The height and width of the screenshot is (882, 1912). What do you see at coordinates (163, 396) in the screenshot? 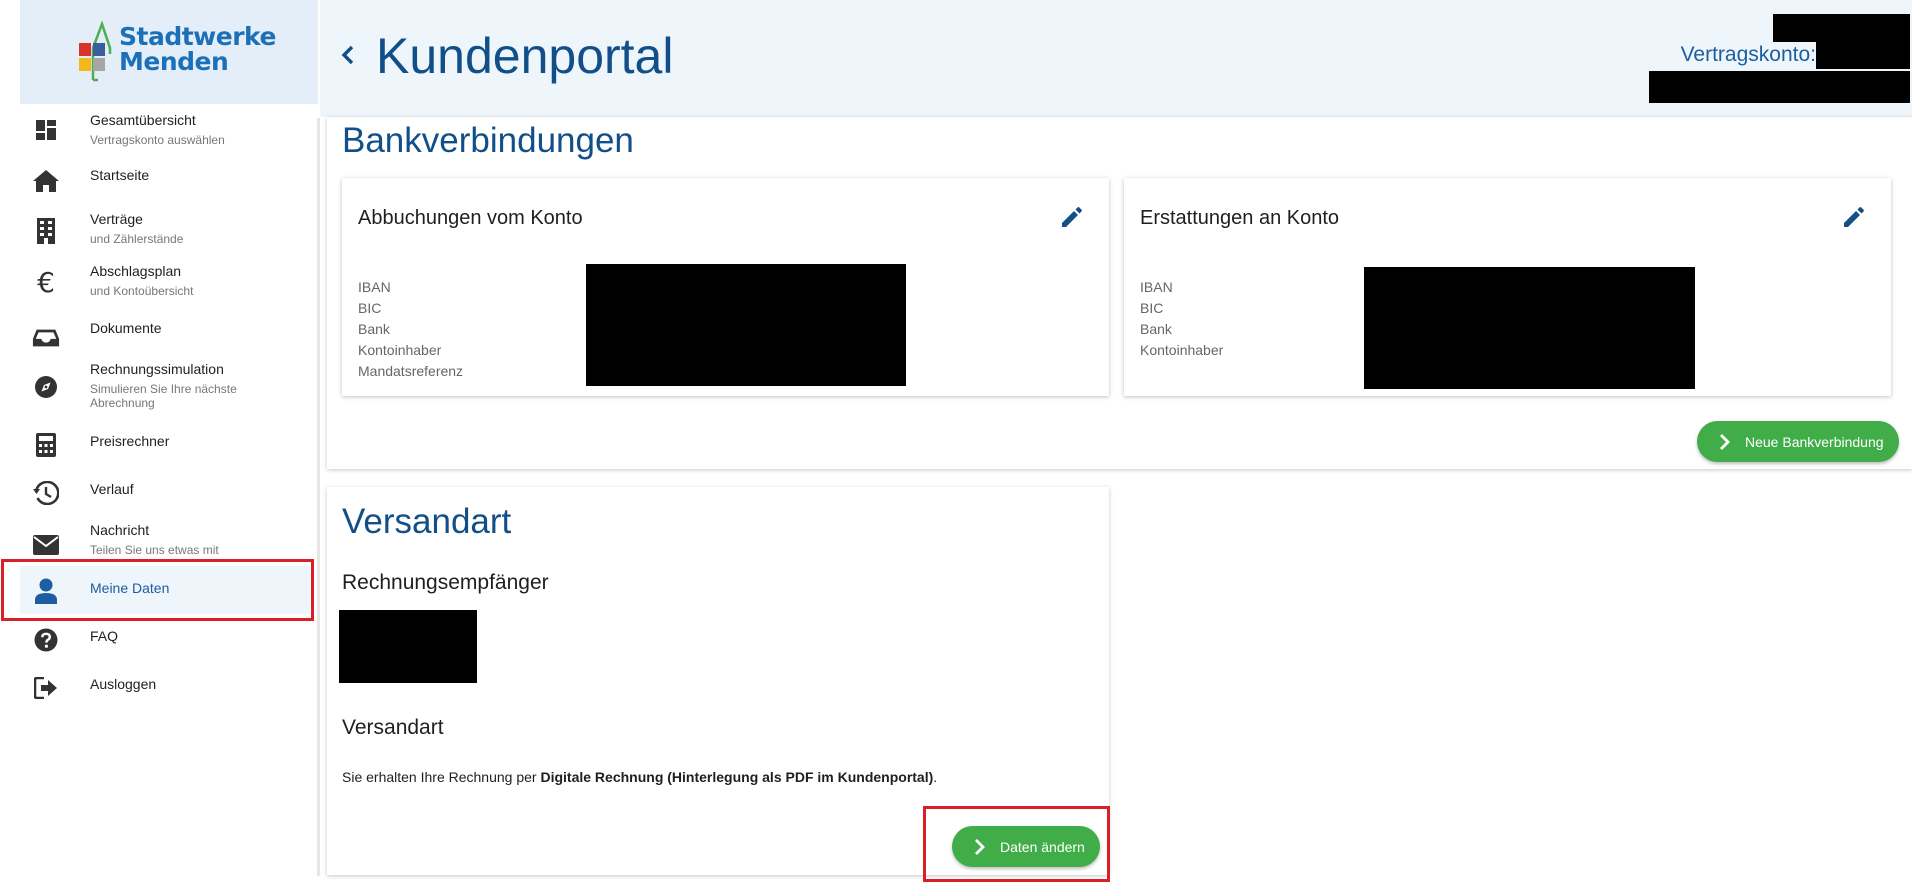
I see `sidebar-item-sub: Simulieren Sie Ihre nächste Abrechnung` at bounding box center [163, 396].